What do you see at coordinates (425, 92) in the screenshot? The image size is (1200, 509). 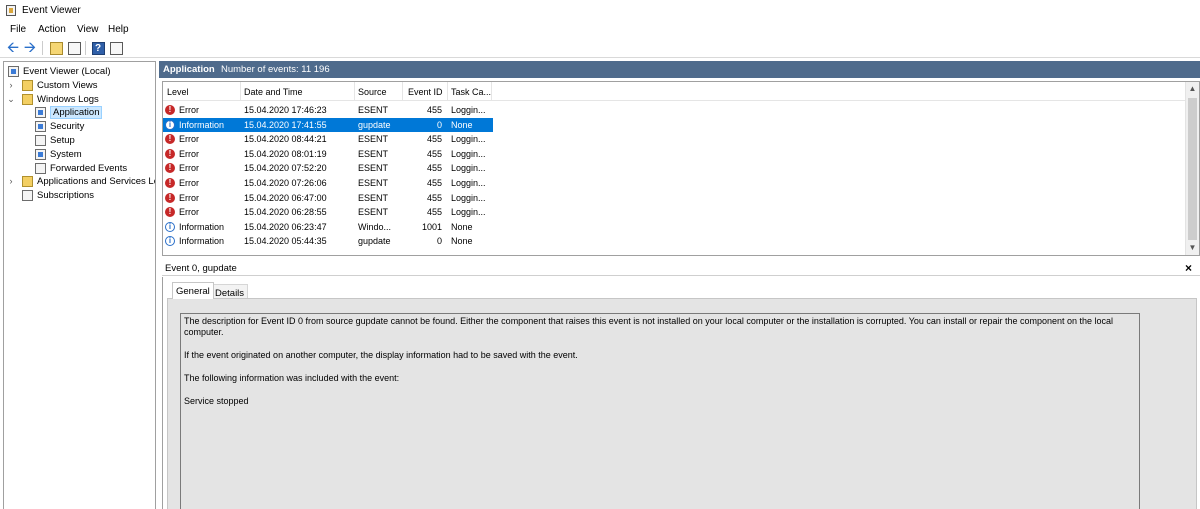 I see `column-header-event-id: Event ID` at bounding box center [425, 92].